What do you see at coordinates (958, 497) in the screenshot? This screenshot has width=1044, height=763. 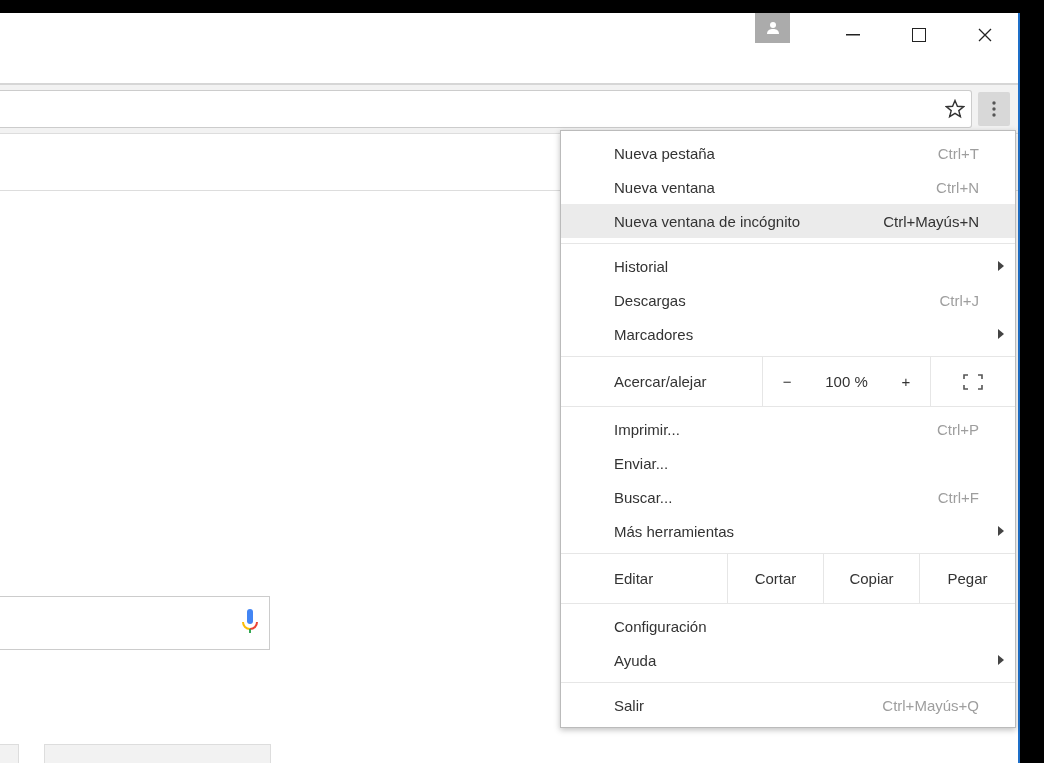 I see `shortcut-label: Ctrl+F` at bounding box center [958, 497].